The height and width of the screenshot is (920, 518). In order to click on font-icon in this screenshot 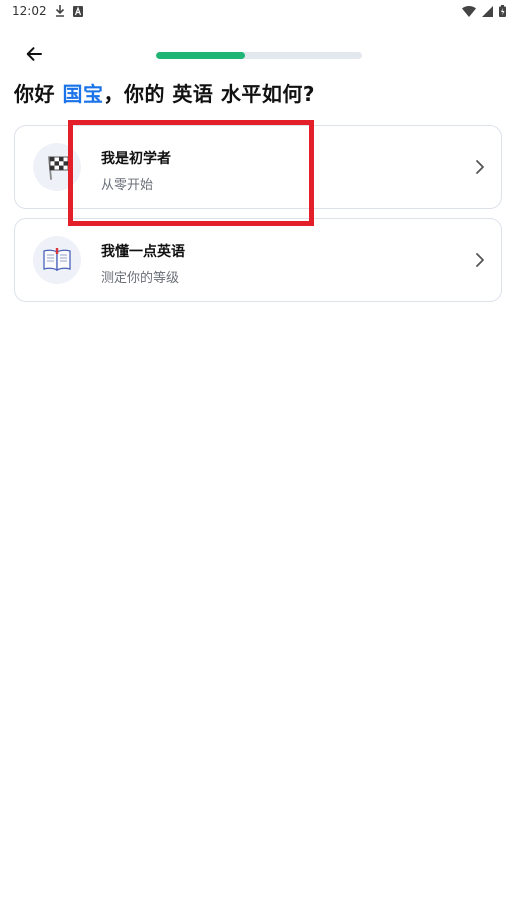, I will do `click(77, 11)`.